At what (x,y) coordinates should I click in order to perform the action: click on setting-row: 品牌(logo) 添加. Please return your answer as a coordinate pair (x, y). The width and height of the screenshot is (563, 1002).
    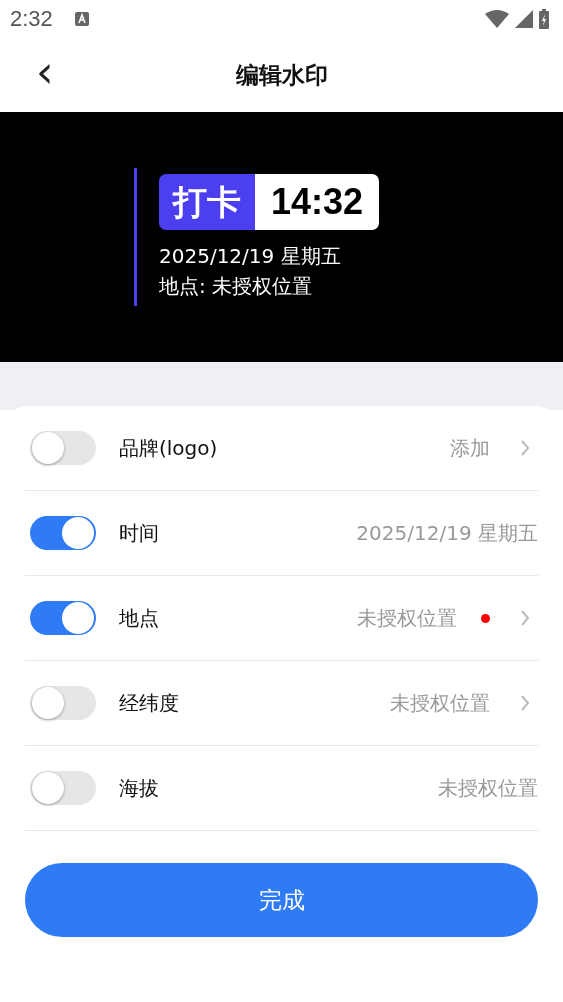
    Looking at the image, I should click on (281, 448).